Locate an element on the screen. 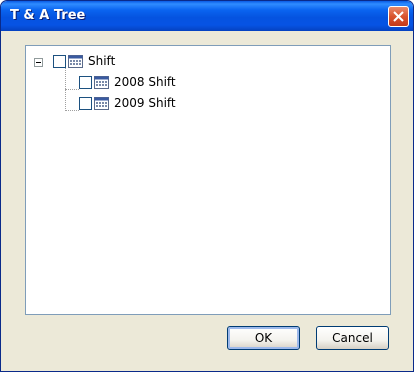  tree-node-root: Shift is located at coordinates (126, 62).